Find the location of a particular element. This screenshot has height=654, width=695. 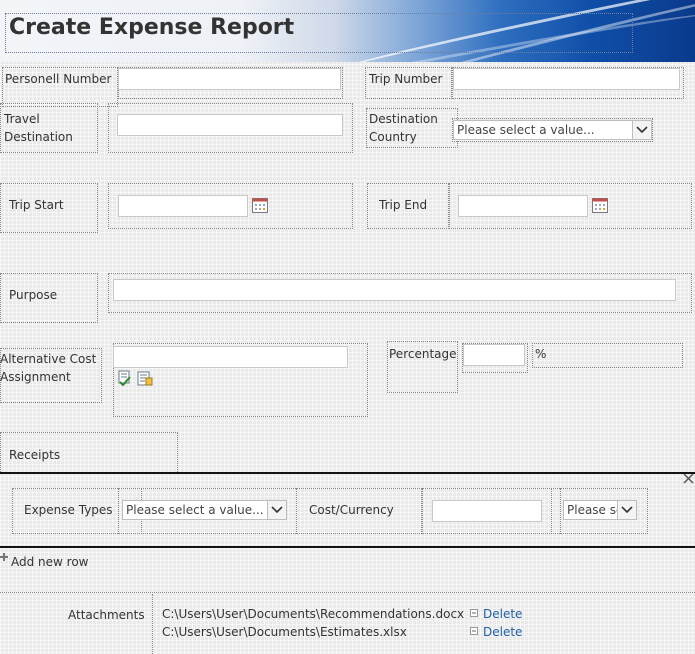

personell-number-label: Personell Number is located at coordinates (58, 79).